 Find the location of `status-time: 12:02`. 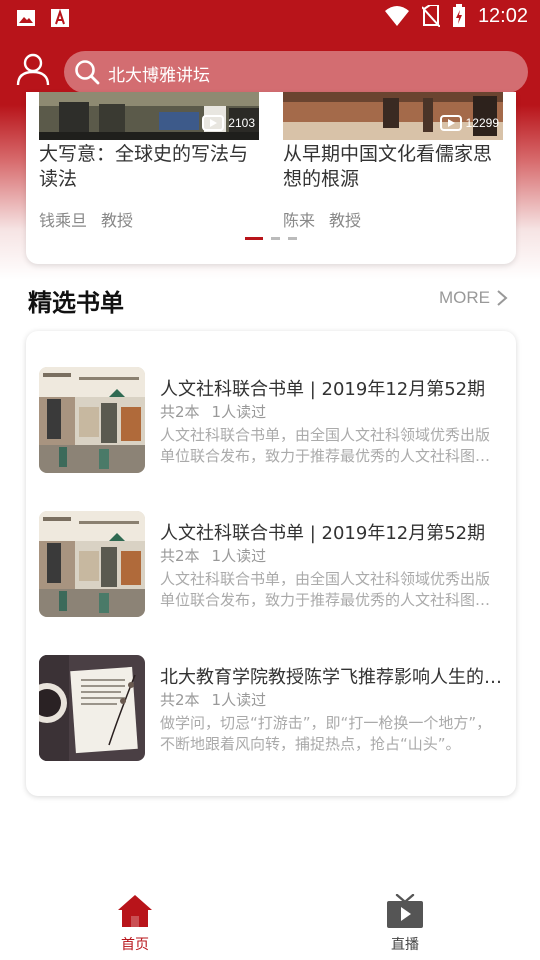

status-time: 12:02 is located at coordinates (502, 15).